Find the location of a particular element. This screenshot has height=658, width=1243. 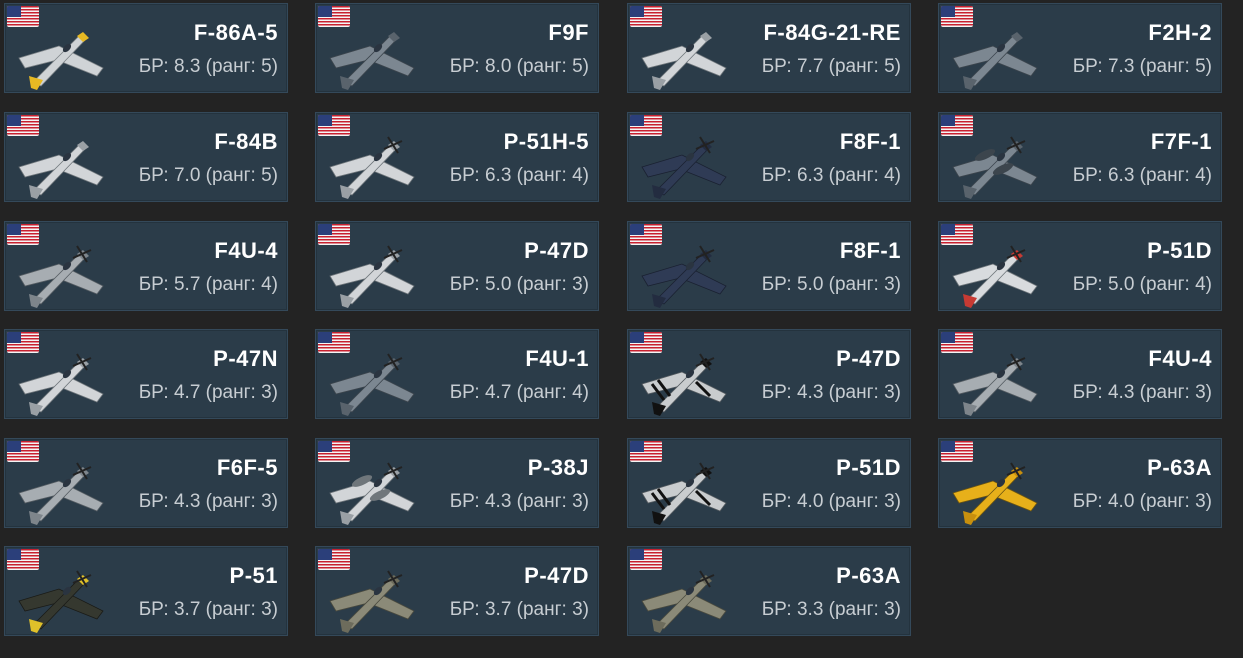

vehicle-card: F-84G-21-RE БР: 7.7 (ранг: 5) is located at coordinates (769, 48).